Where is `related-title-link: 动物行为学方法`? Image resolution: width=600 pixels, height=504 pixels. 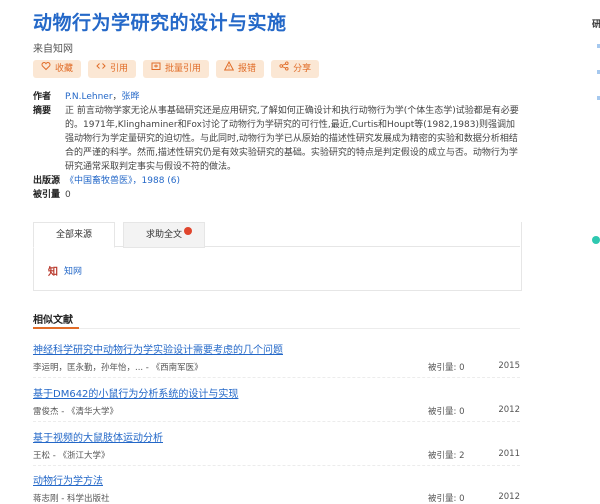 related-title-link: 动物行为学方法 is located at coordinates (276, 479).